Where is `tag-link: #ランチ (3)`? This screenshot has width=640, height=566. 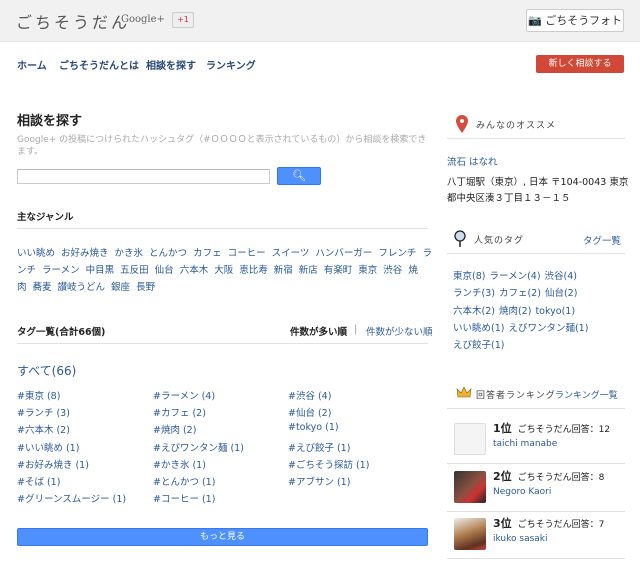
tag-link: #ランチ (3) is located at coordinates (43, 412).